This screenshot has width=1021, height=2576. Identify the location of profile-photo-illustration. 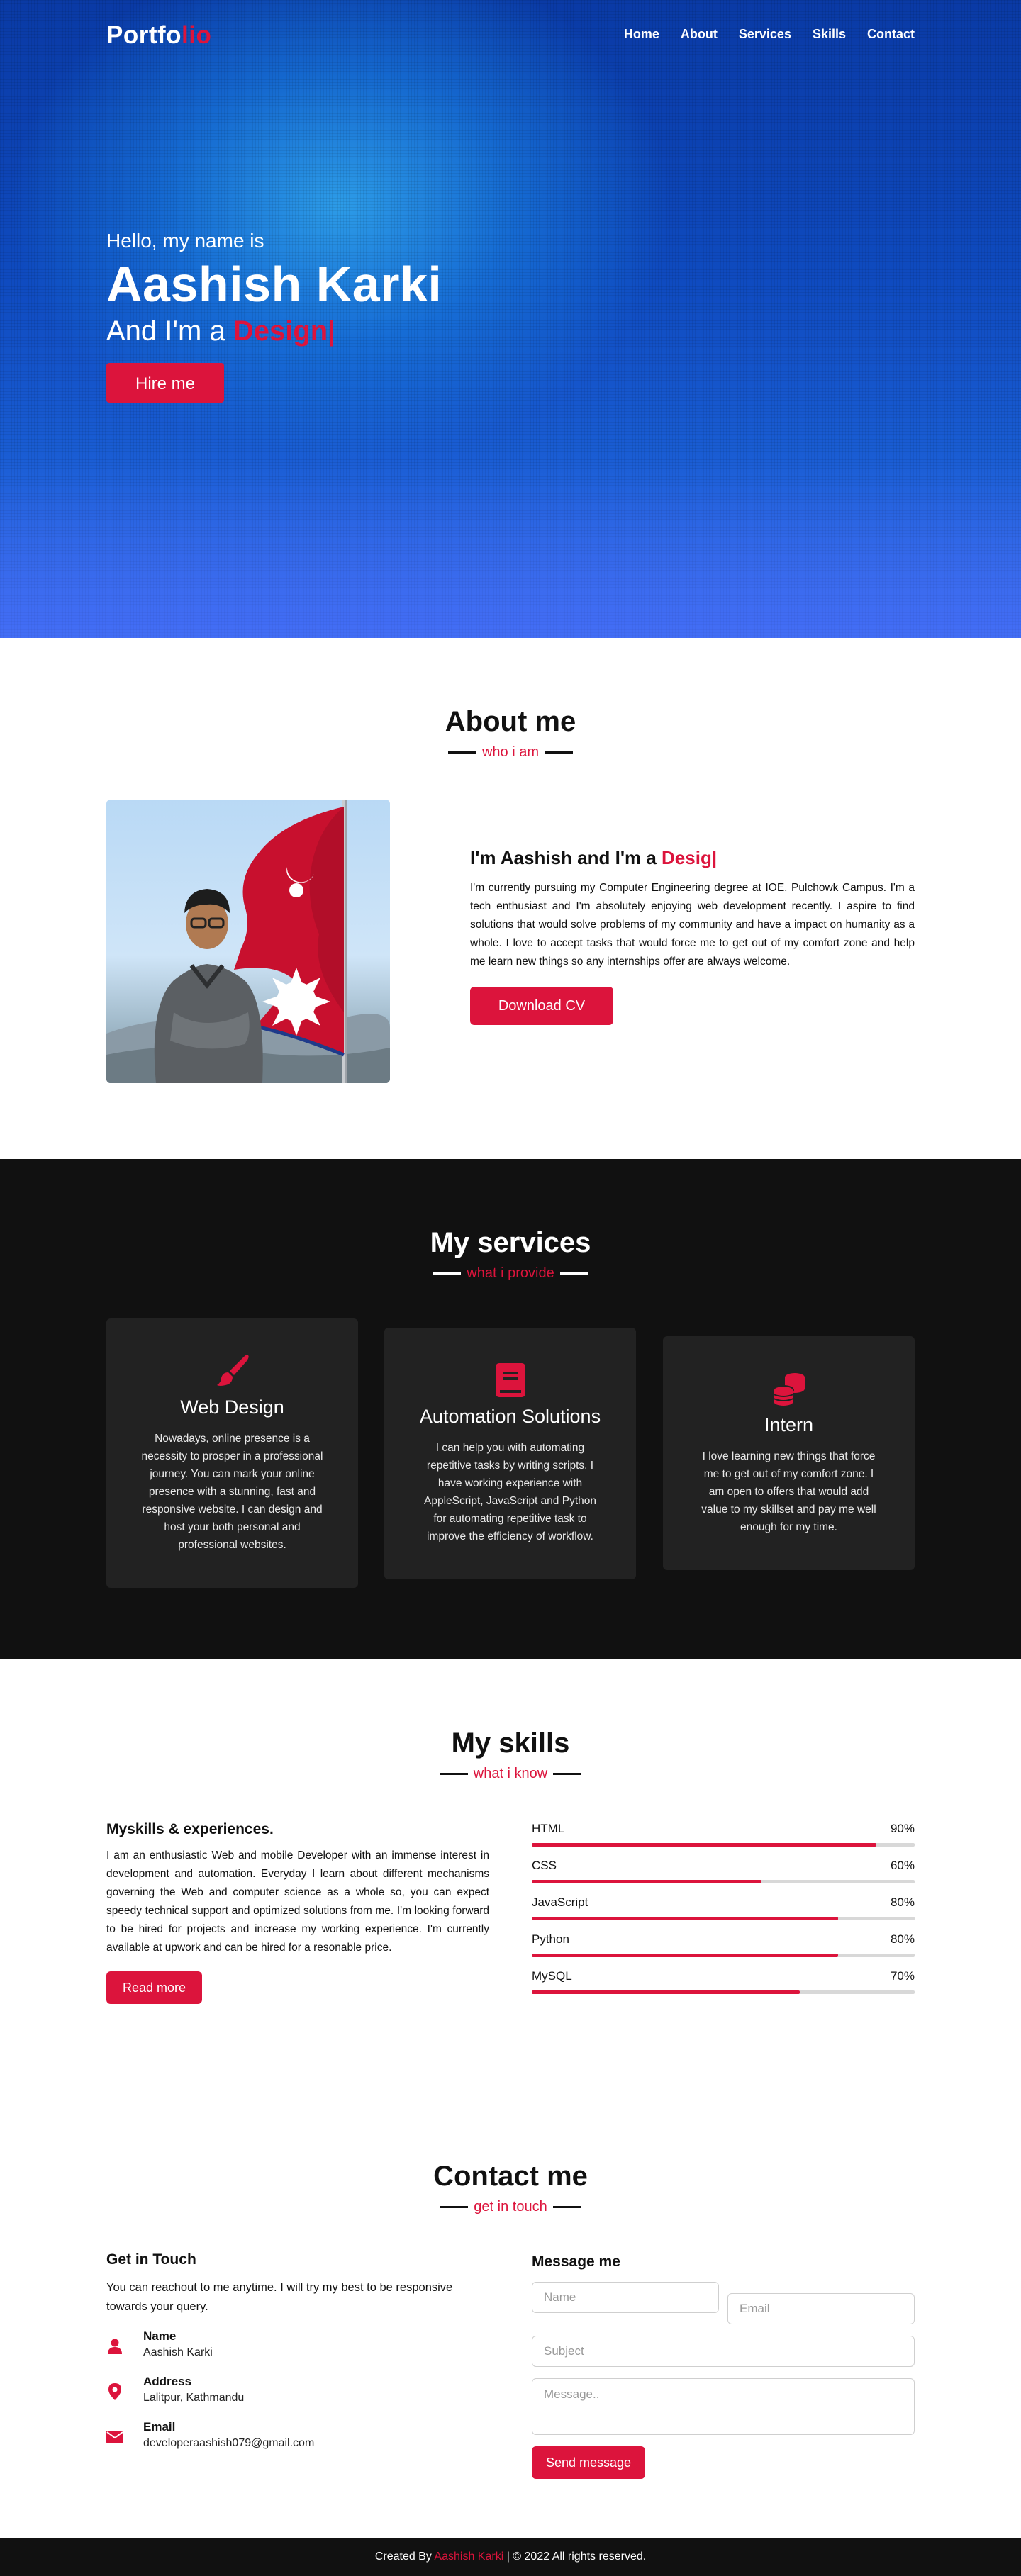
(248, 941).